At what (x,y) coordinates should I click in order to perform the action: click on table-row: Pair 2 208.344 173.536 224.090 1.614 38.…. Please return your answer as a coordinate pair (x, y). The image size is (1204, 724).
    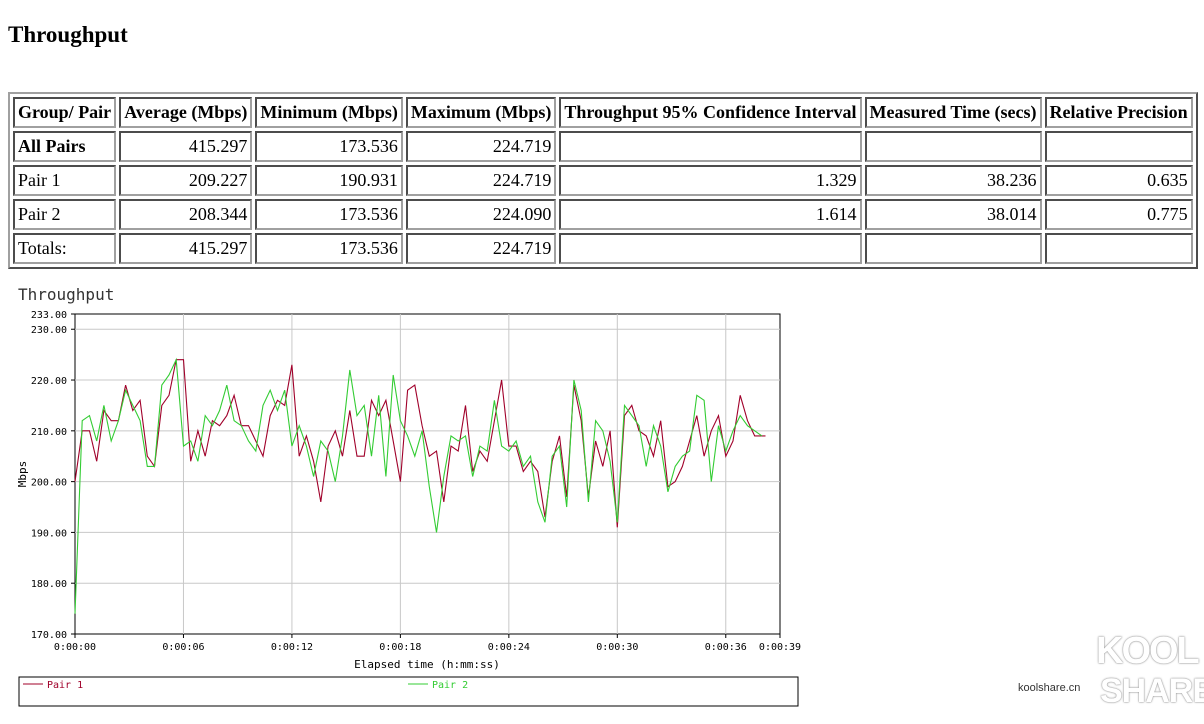
    Looking at the image, I should click on (603, 214).